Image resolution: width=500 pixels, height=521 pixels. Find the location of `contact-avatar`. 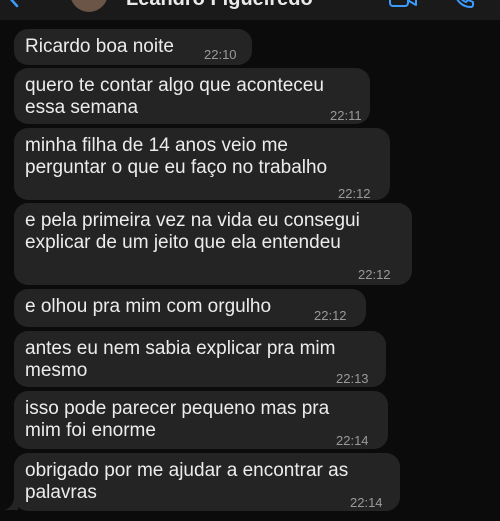

contact-avatar is located at coordinates (89, 6).